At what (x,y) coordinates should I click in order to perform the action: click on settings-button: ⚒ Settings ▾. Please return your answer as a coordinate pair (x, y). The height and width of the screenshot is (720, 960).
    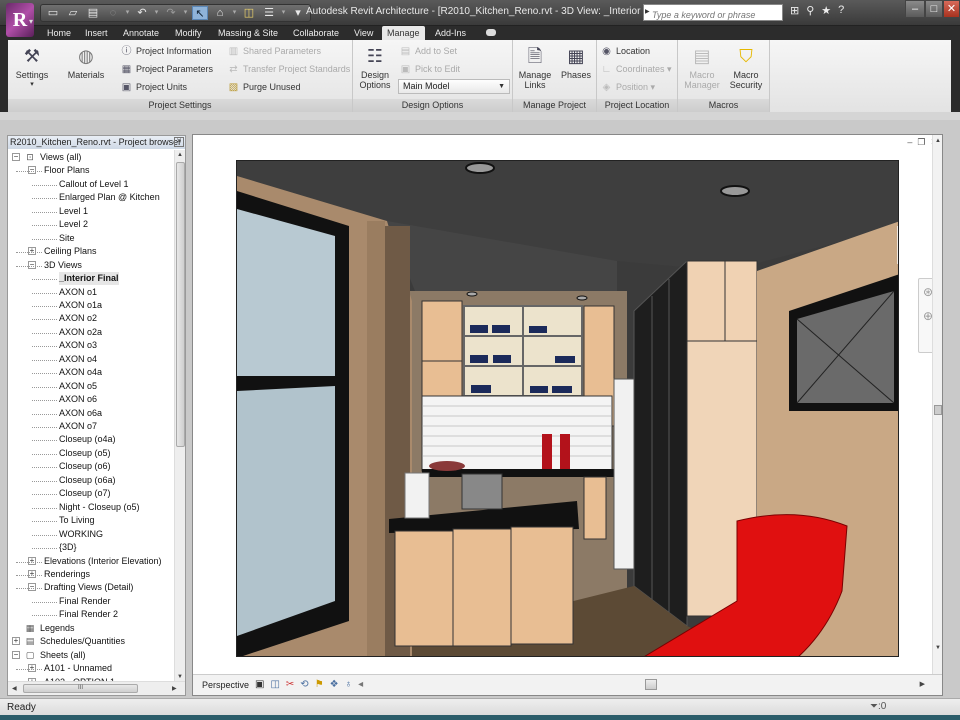
    Looking at the image, I should click on (32, 66).